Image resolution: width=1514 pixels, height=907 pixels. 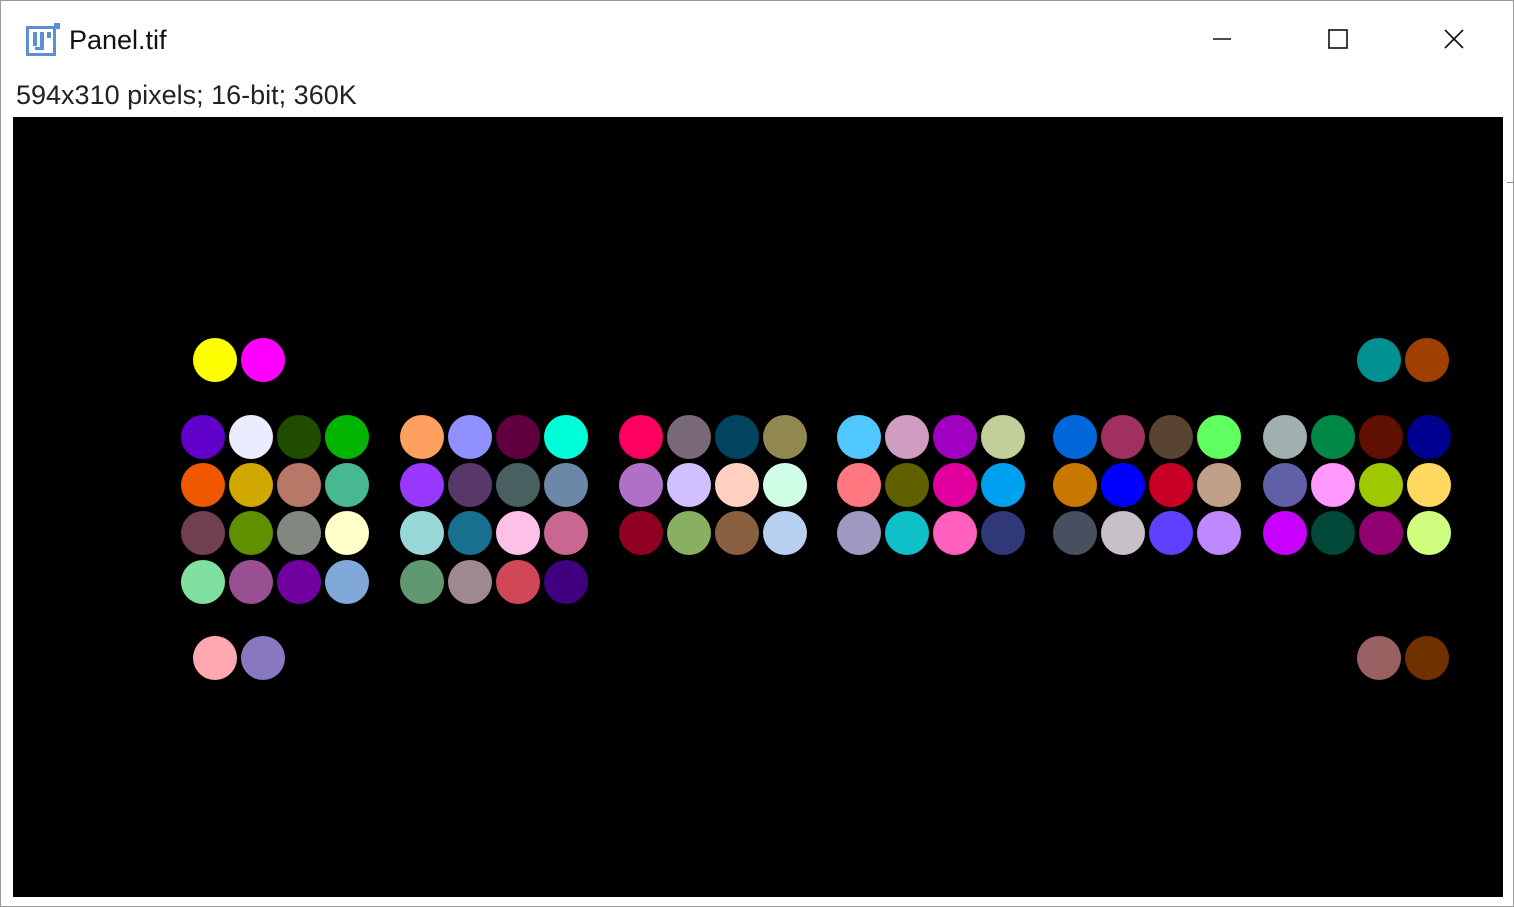 What do you see at coordinates (118, 40) in the screenshot?
I see `window-title: Panel.tif` at bounding box center [118, 40].